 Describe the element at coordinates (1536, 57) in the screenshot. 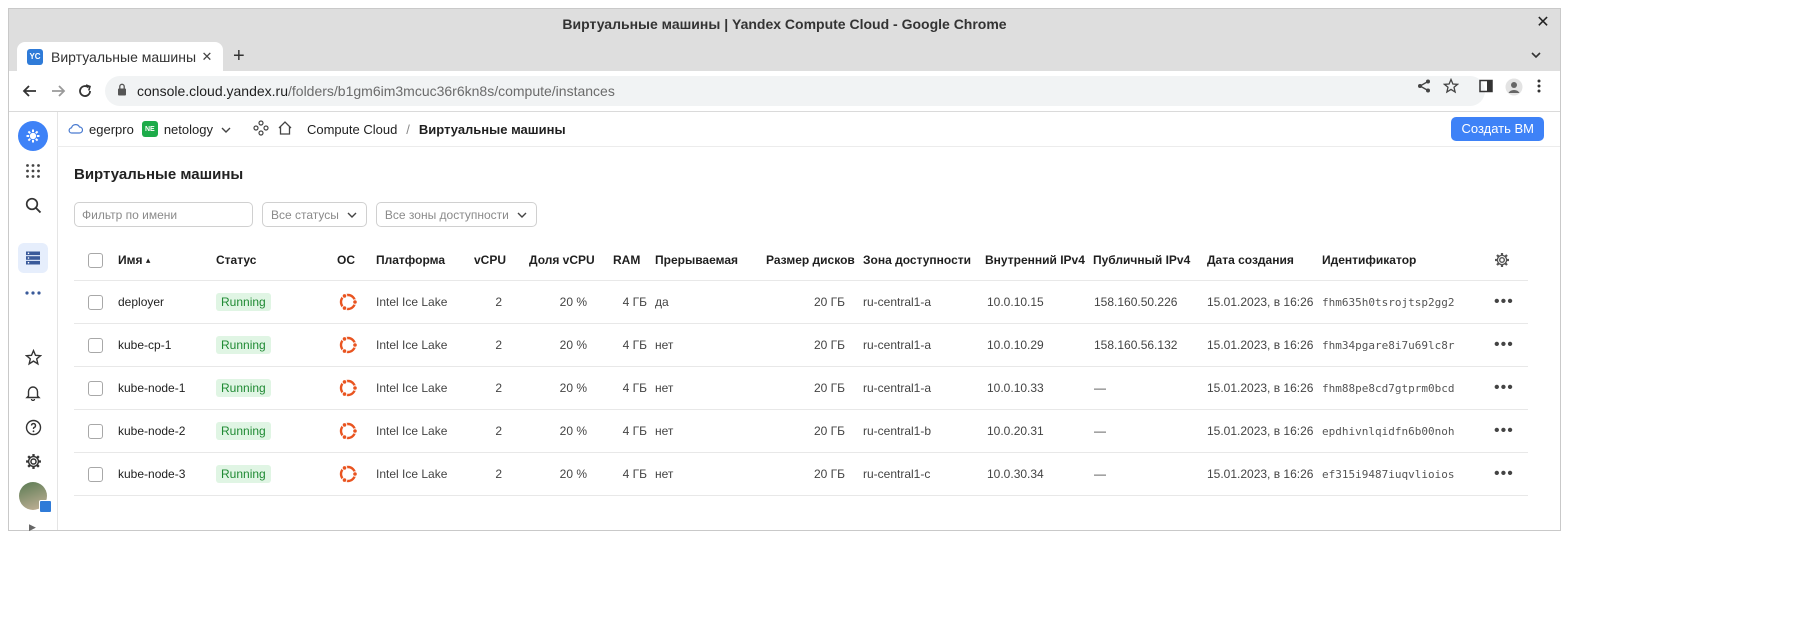

I see `tab-list-chevron-icon` at that location.